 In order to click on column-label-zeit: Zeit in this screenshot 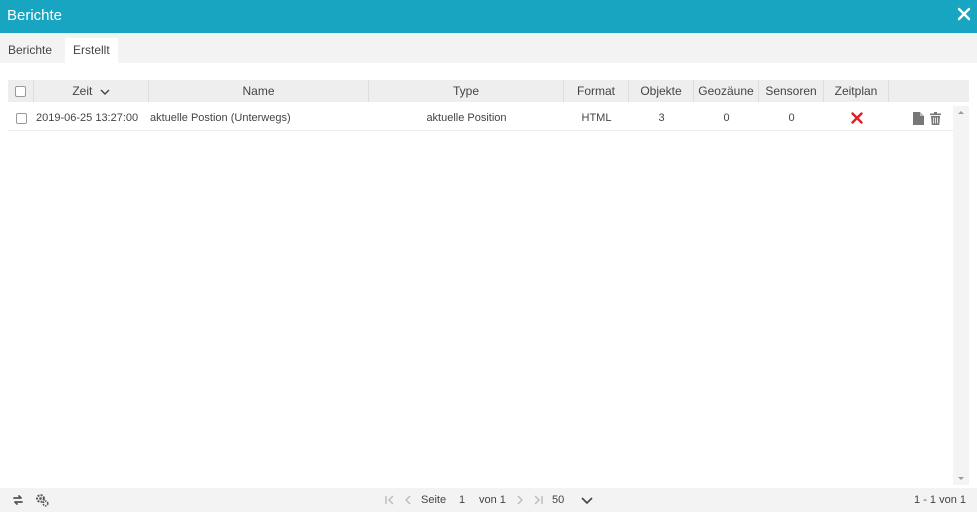, I will do `click(82, 91)`.